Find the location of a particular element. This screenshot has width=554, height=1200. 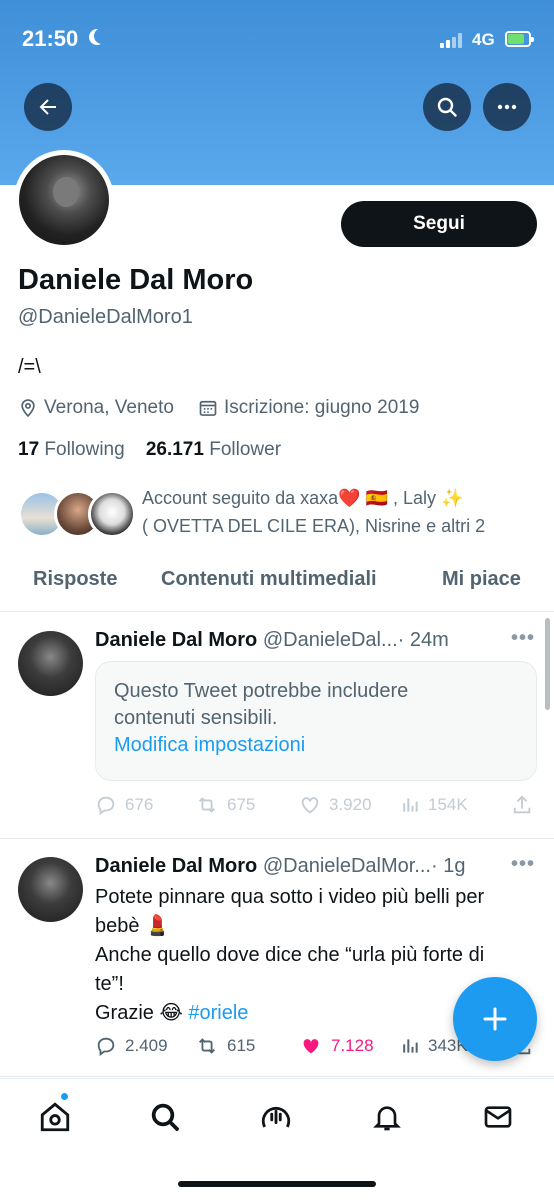

tweet-actions: 676 675 3.920 154K is located at coordinates (317, 807).